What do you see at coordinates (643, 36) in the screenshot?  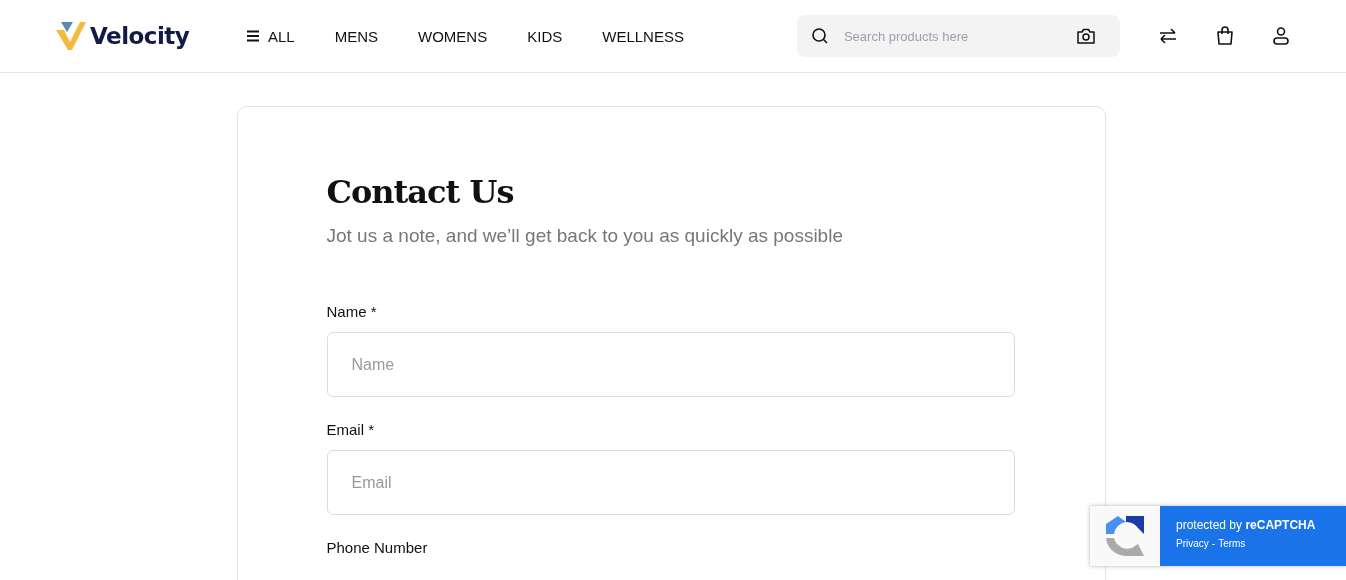 I see `nav-link: WELLNESS` at bounding box center [643, 36].